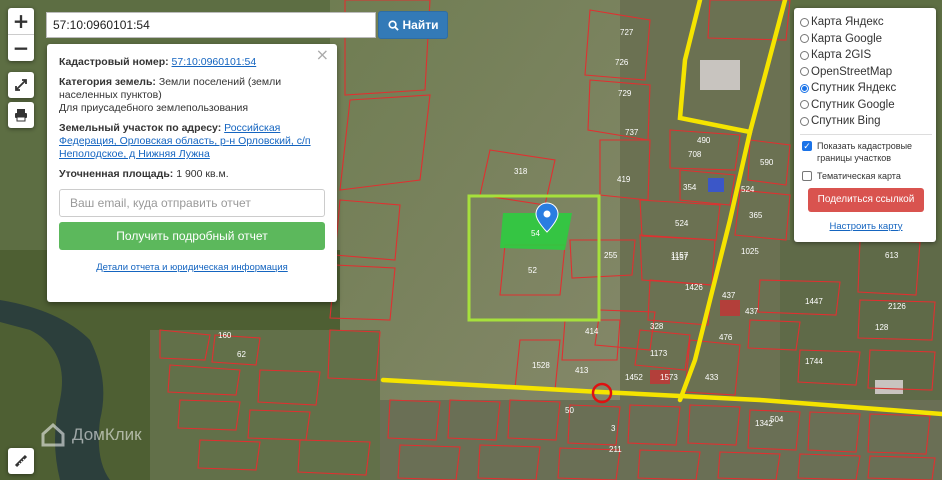 This screenshot has width=942, height=480. I want to click on parcel-number-label: 160, so click(225, 335).